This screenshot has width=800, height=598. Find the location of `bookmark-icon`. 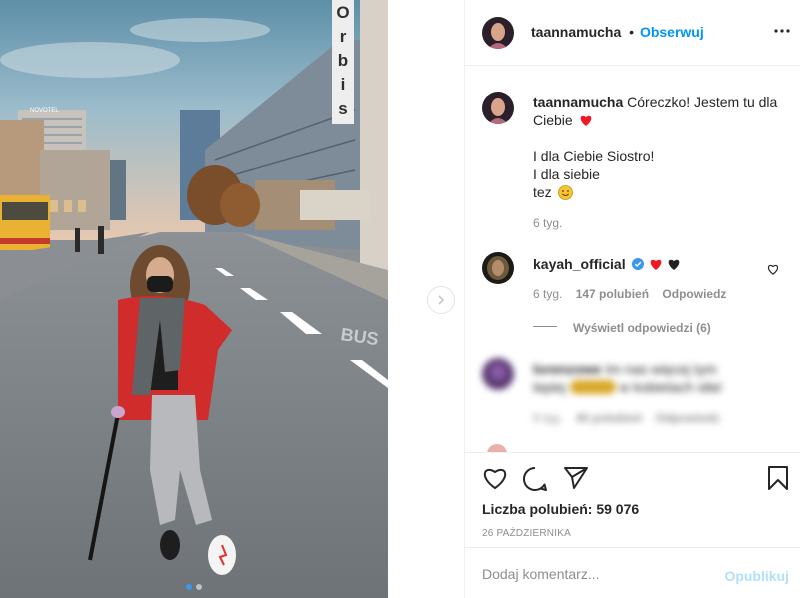

bookmark-icon is located at coordinates (778, 478).